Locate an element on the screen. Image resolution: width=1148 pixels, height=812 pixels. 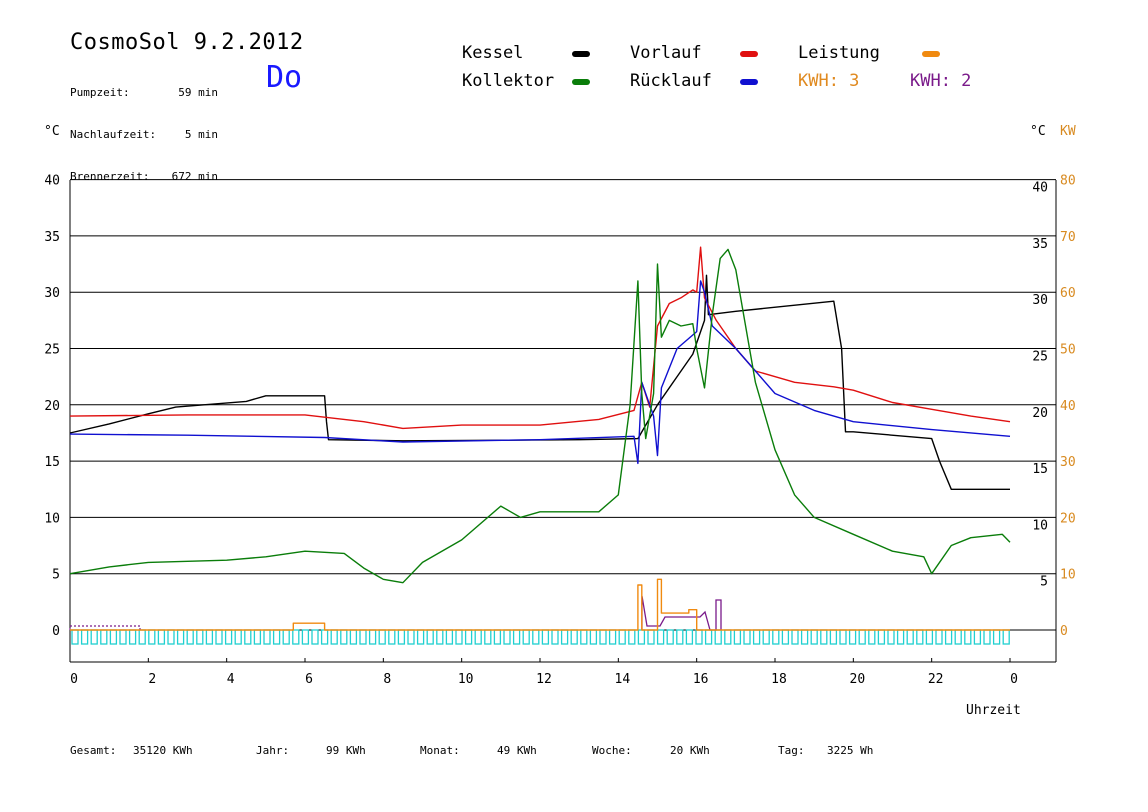
y-tick-label-left: 10 is located at coordinates (52, 518).